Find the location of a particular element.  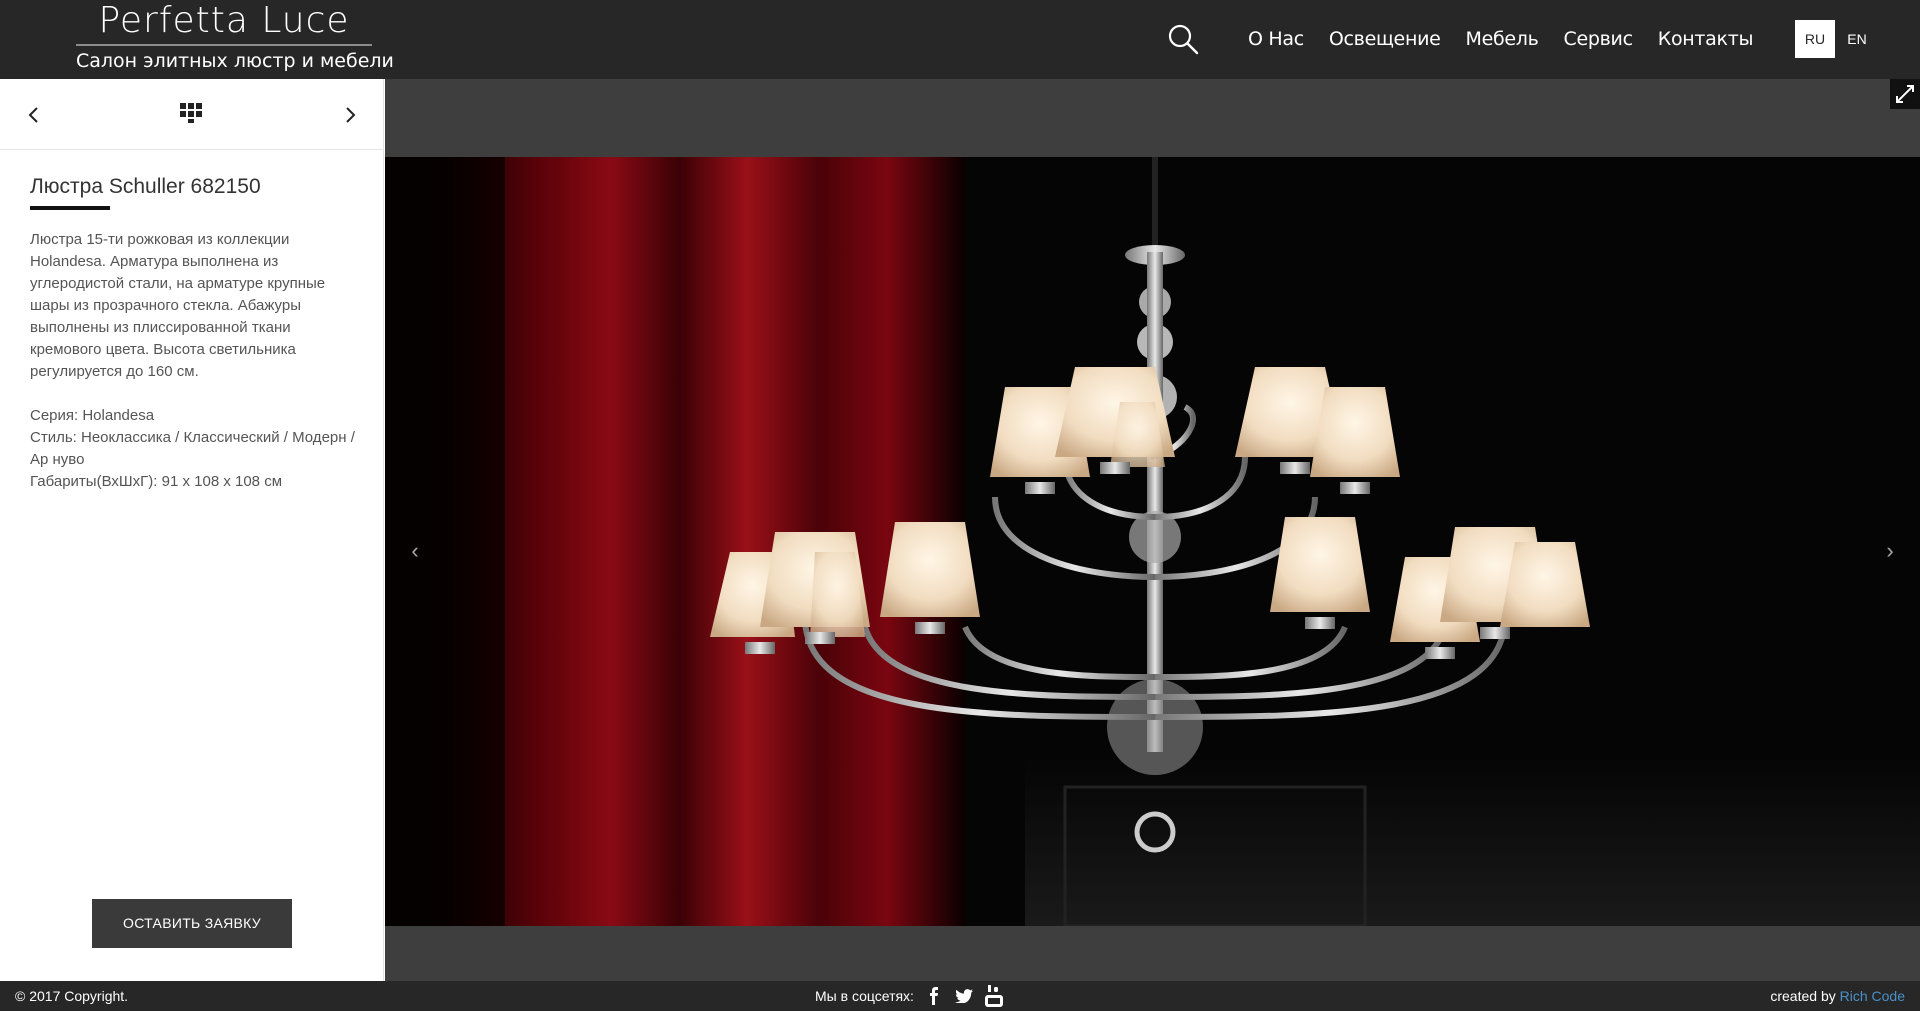

gallery-prev-arrow: ‹ is located at coordinates (415, 551).